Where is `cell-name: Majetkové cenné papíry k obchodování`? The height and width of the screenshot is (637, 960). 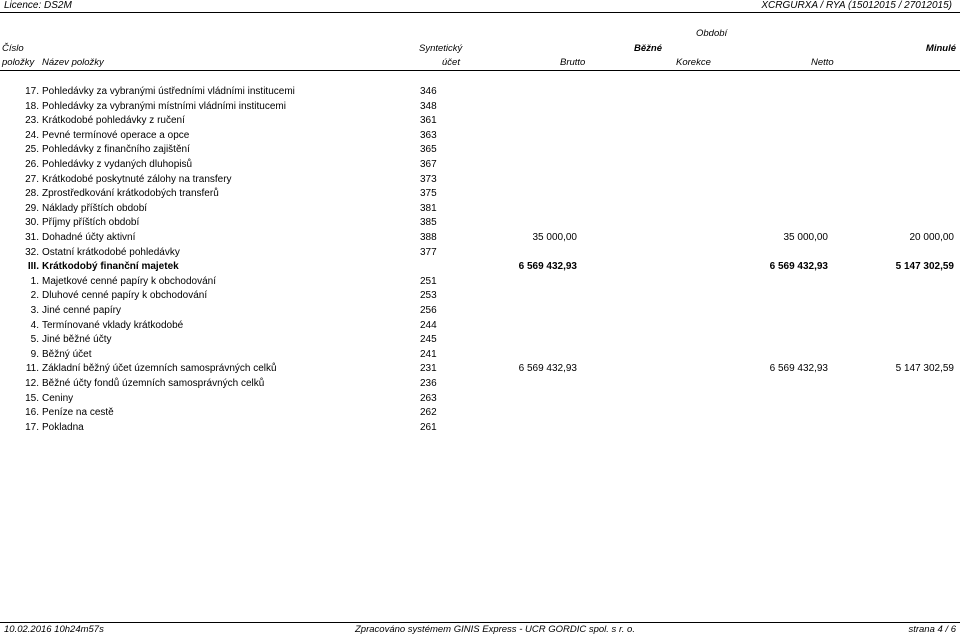 cell-name: Majetkové cenné papíry k obchodování is located at coordinates (129, 281).